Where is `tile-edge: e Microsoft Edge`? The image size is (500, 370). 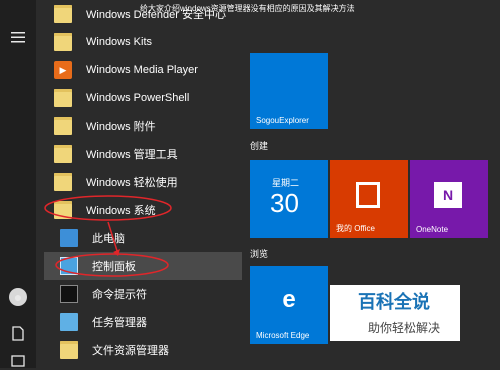 tile-edge: e Microsoft Edge is located at coordinates (289, 305).